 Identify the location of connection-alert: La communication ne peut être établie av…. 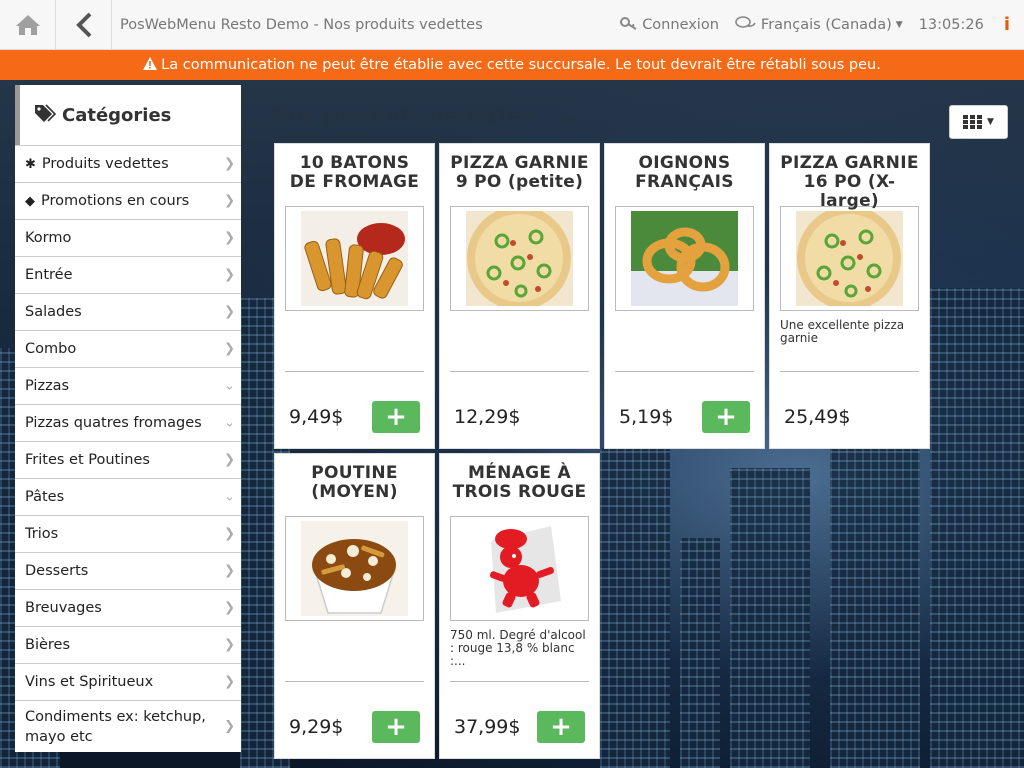
(512, 65).